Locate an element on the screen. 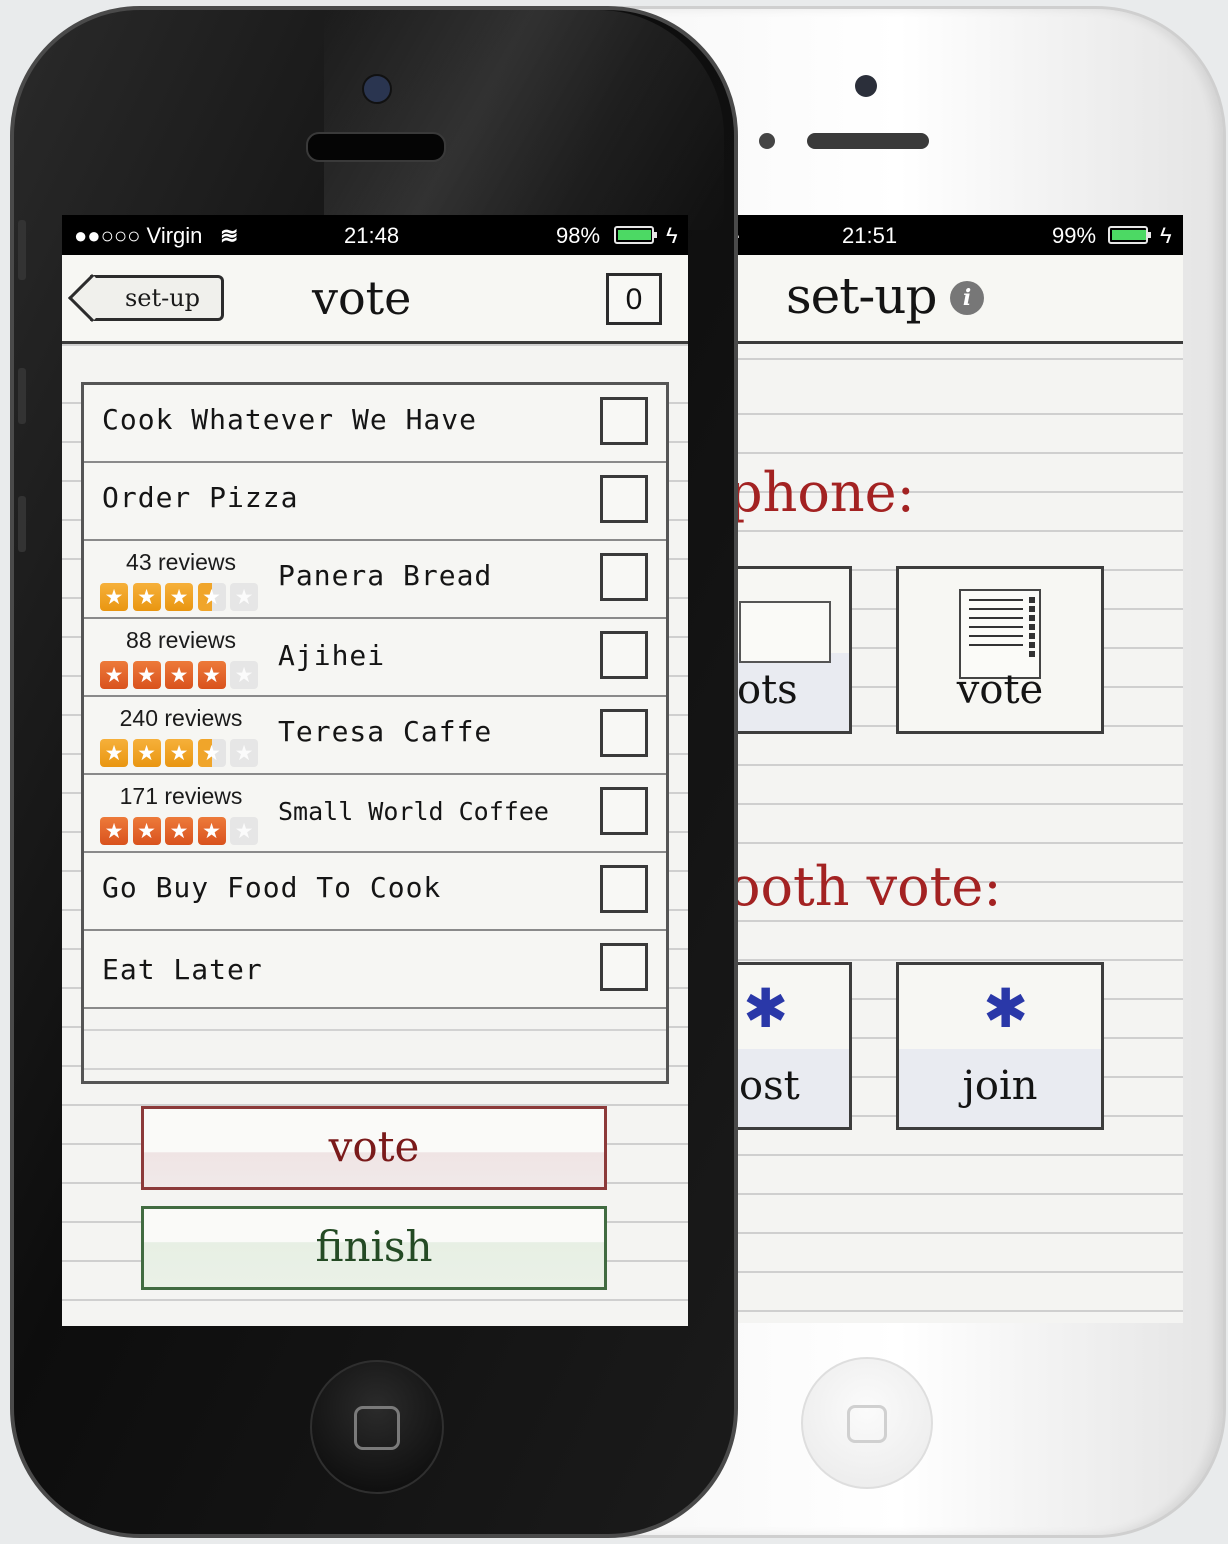 Image resolution: width=1228 pixels, height=1544 pixels. review-count: 43 reviews is located at coordinates (181, 562).